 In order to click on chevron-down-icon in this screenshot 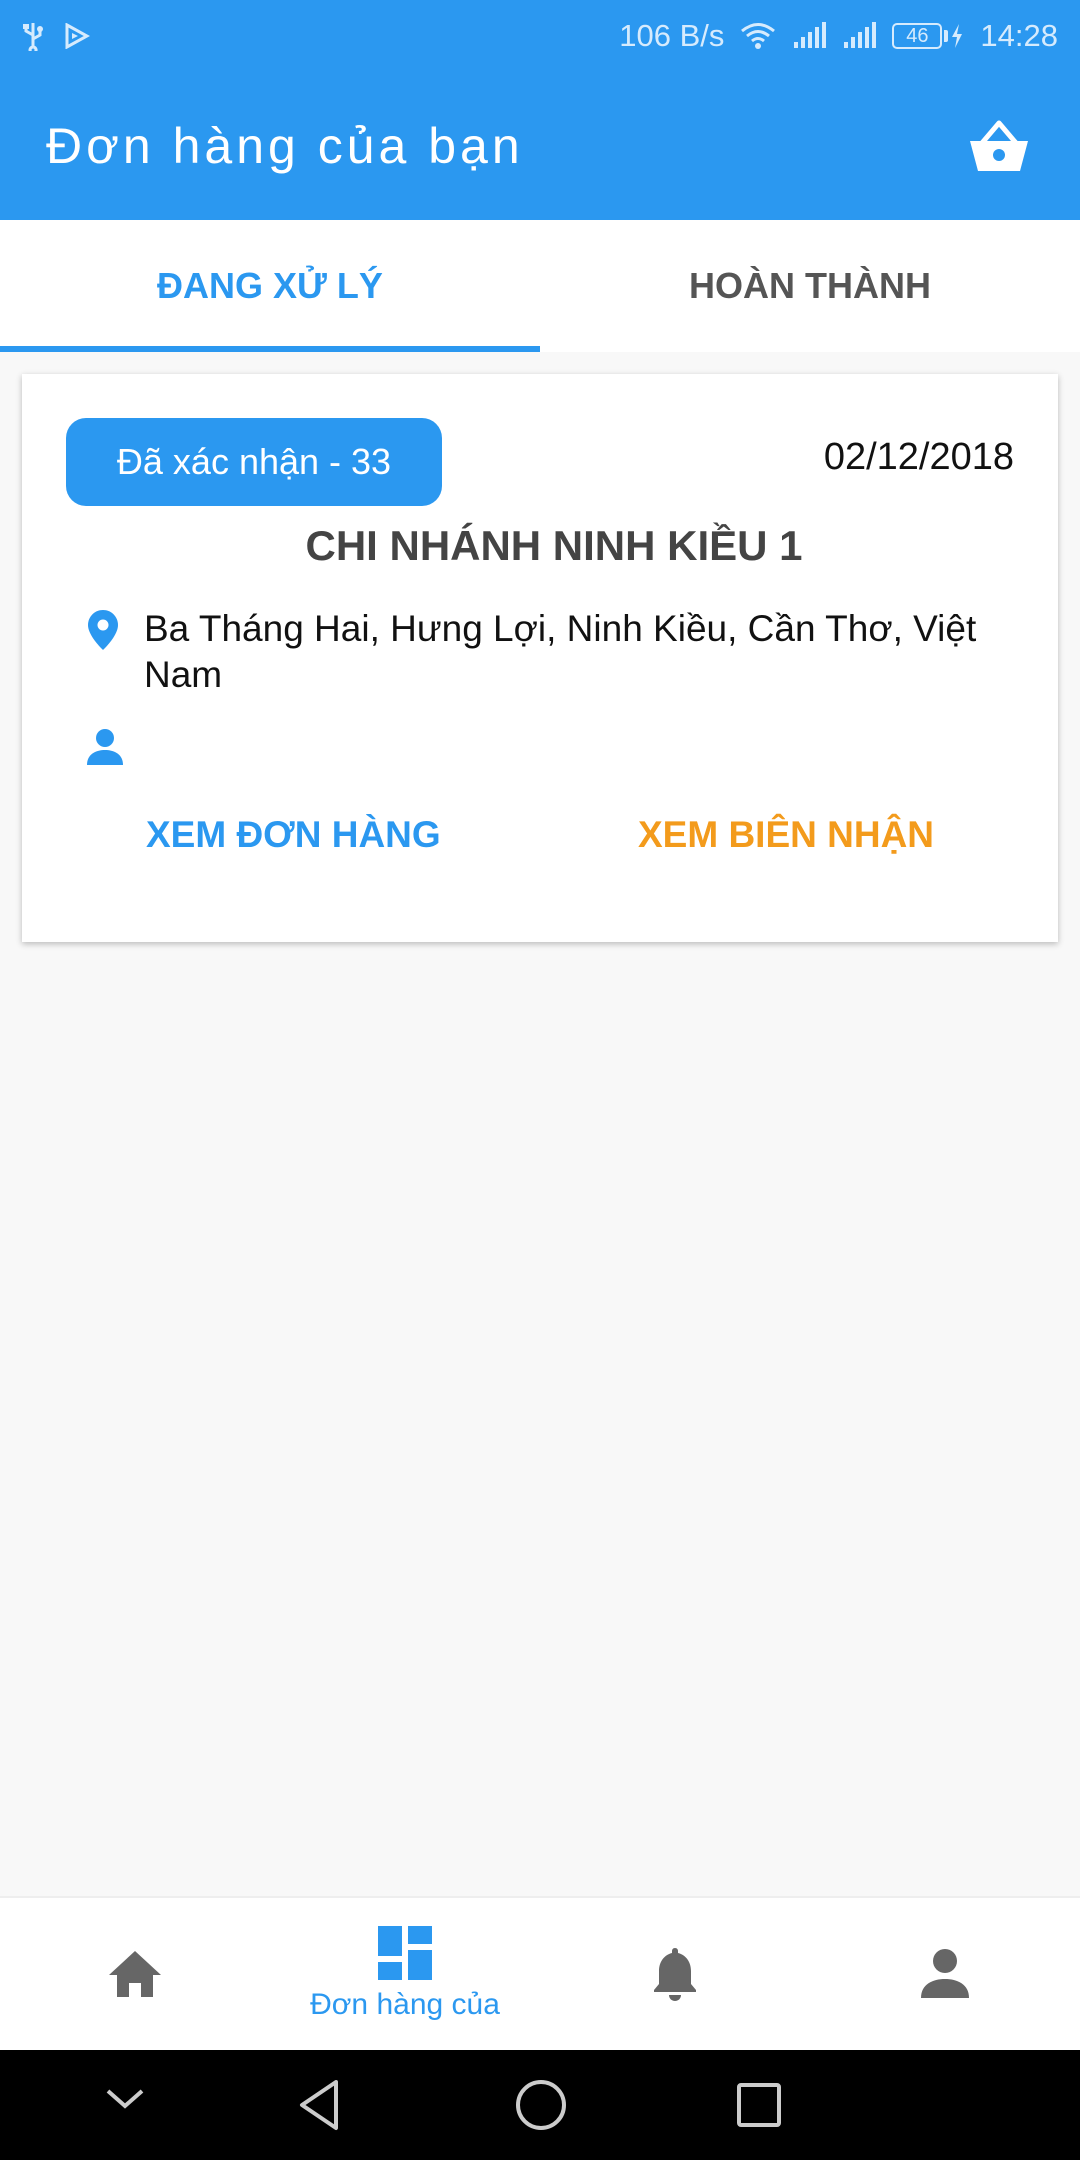, I will do `click(125, 2099)`.